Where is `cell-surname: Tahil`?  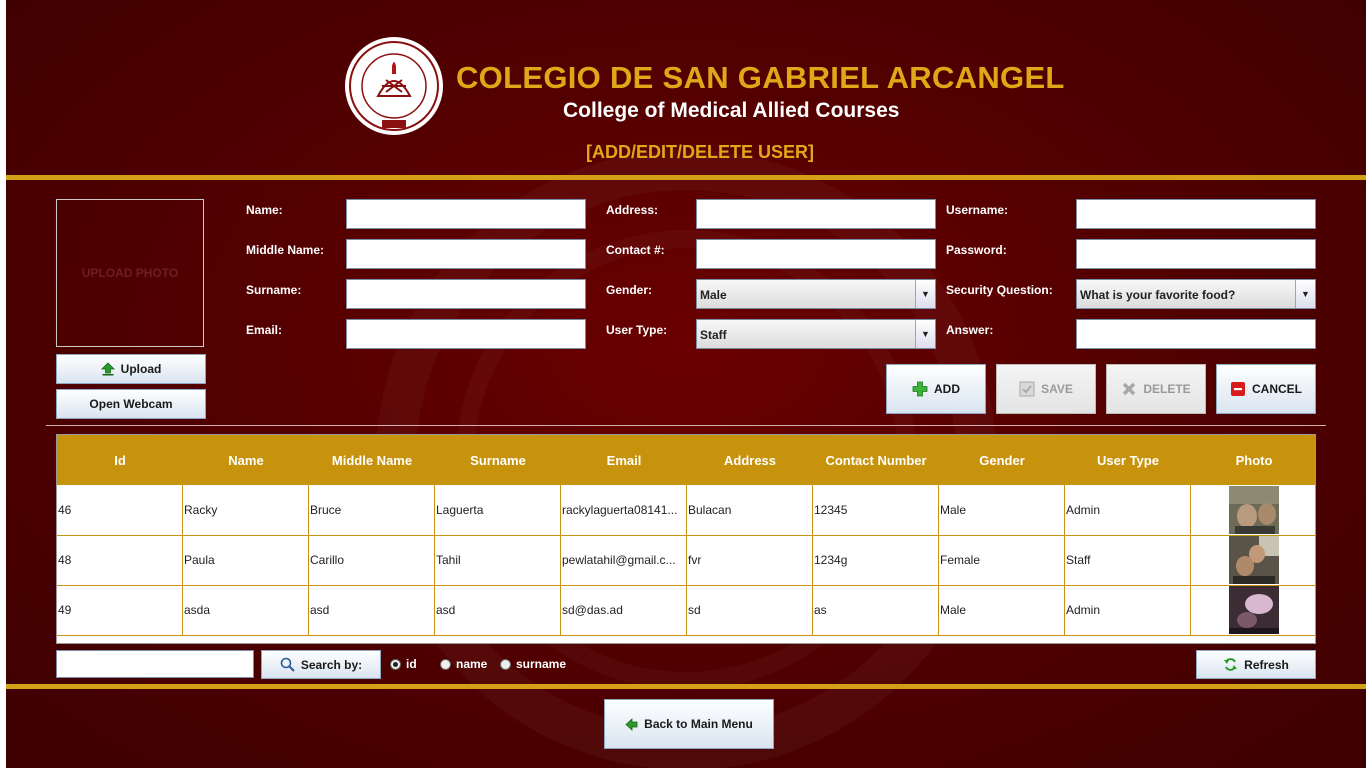
cell-surname: Tahil is located at coordinates (498, 560).